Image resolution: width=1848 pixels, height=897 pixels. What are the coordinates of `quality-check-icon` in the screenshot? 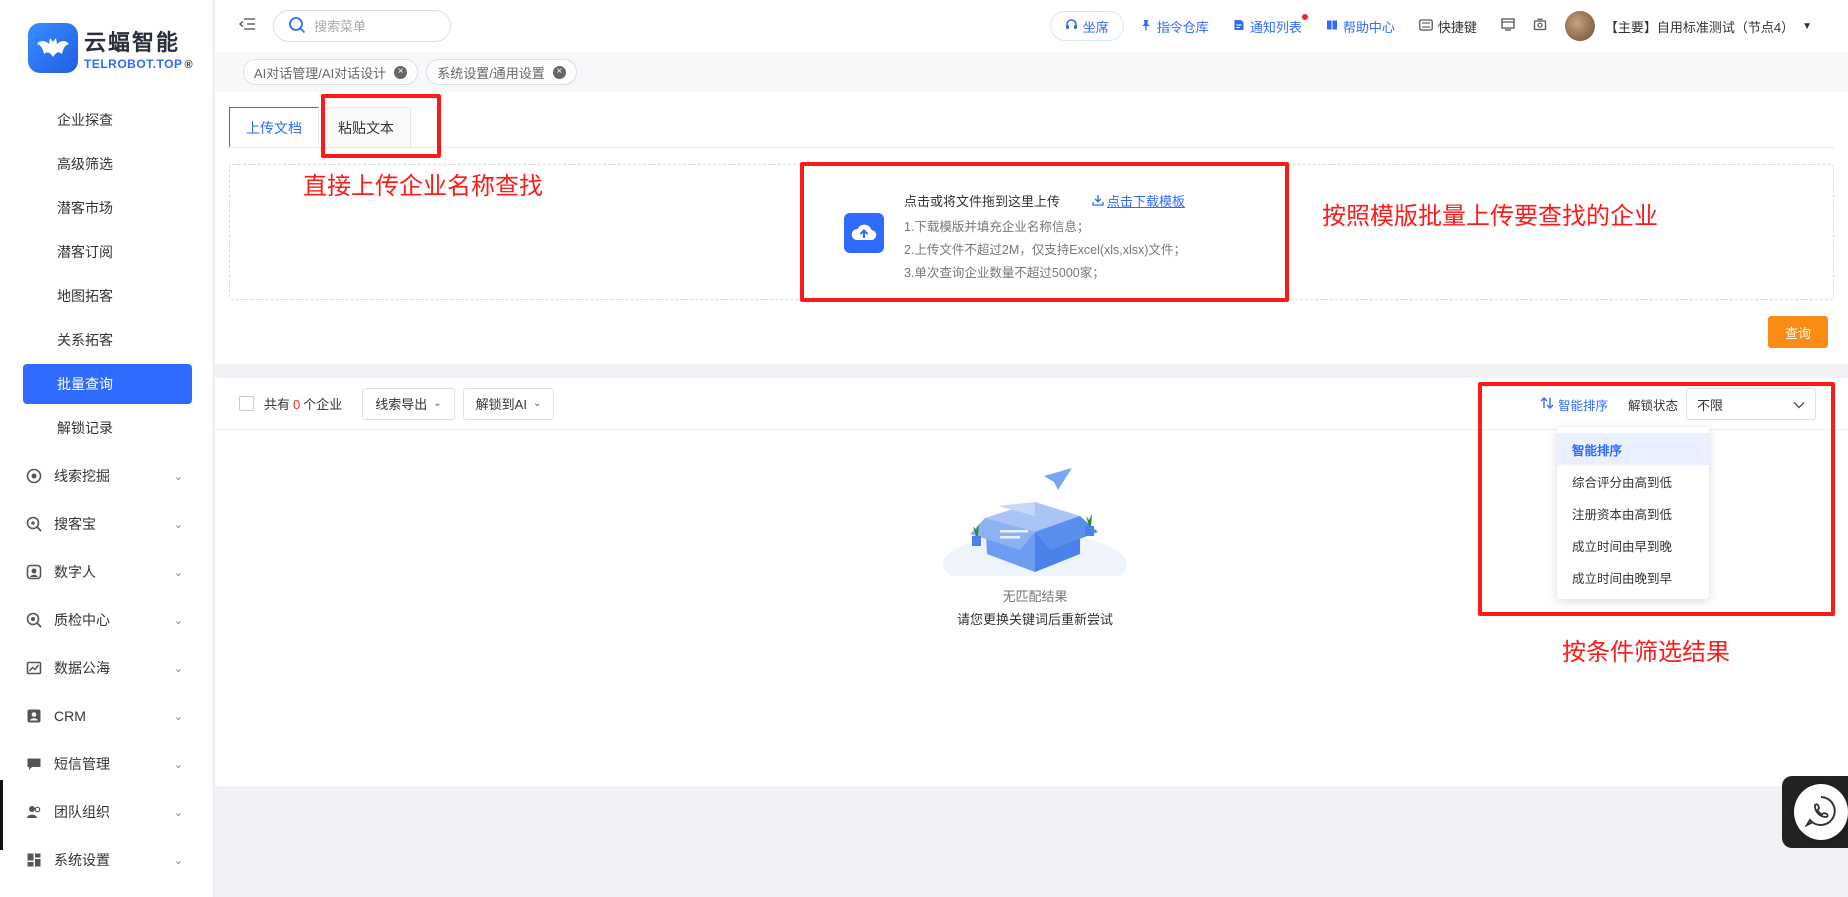 It's located at (34, 620).